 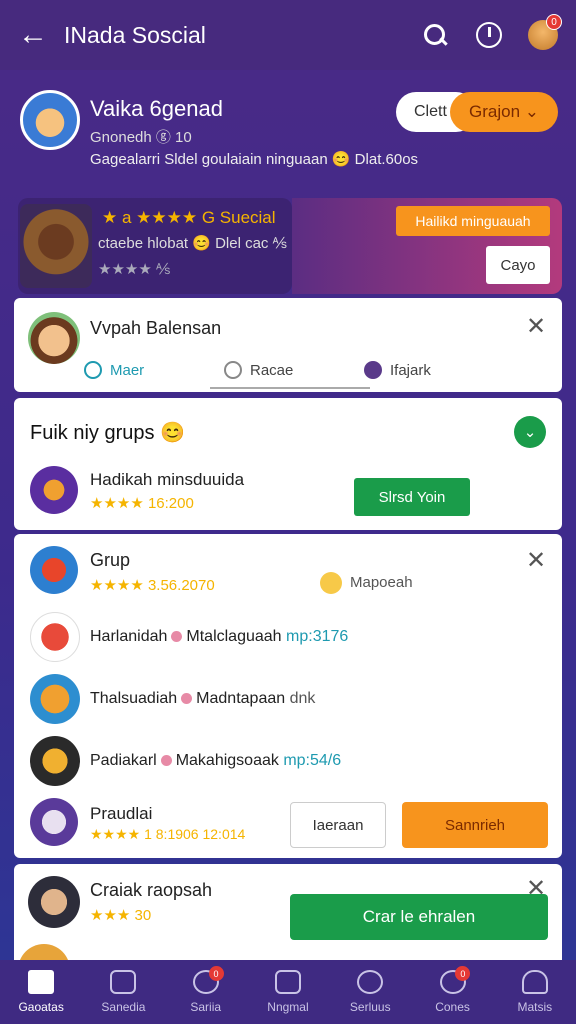 What do you see at coordinates (545, 32) in the screenshot?
I see `user-avatar: 0` at bounding box center [545, 32].